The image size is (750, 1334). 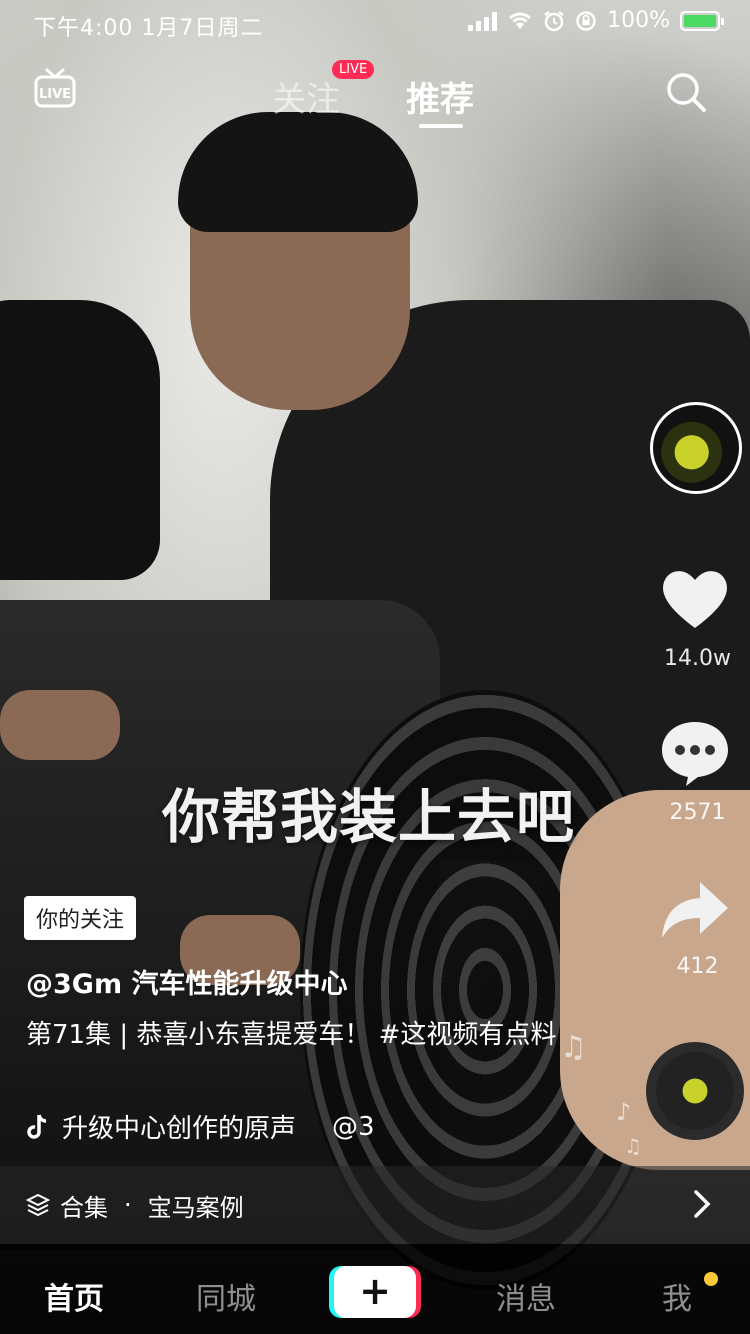 I want to click on signal-icon, so click(x=483, y=21).